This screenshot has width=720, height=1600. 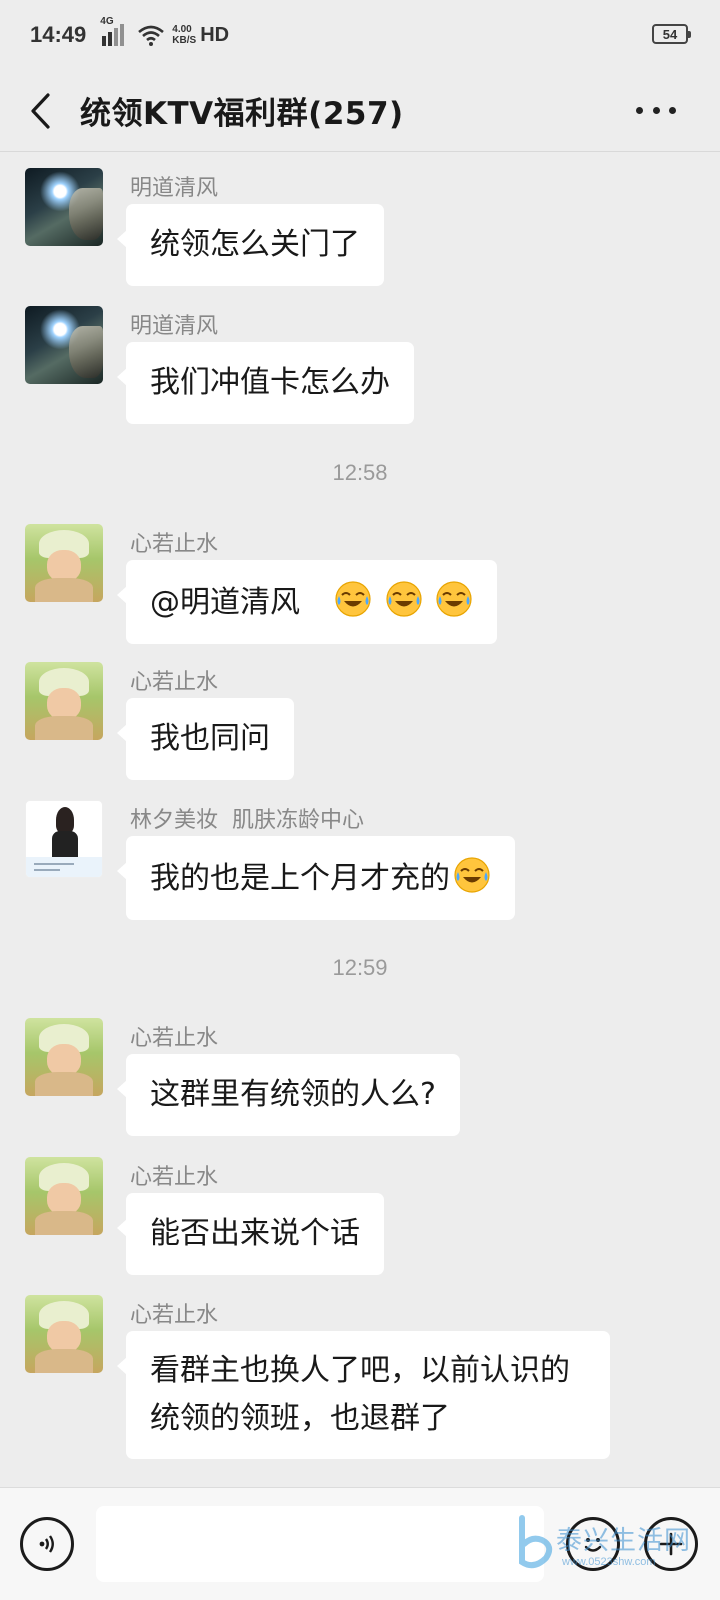 I want to click on timestamp: 12:59, so click(x=360, y=967).